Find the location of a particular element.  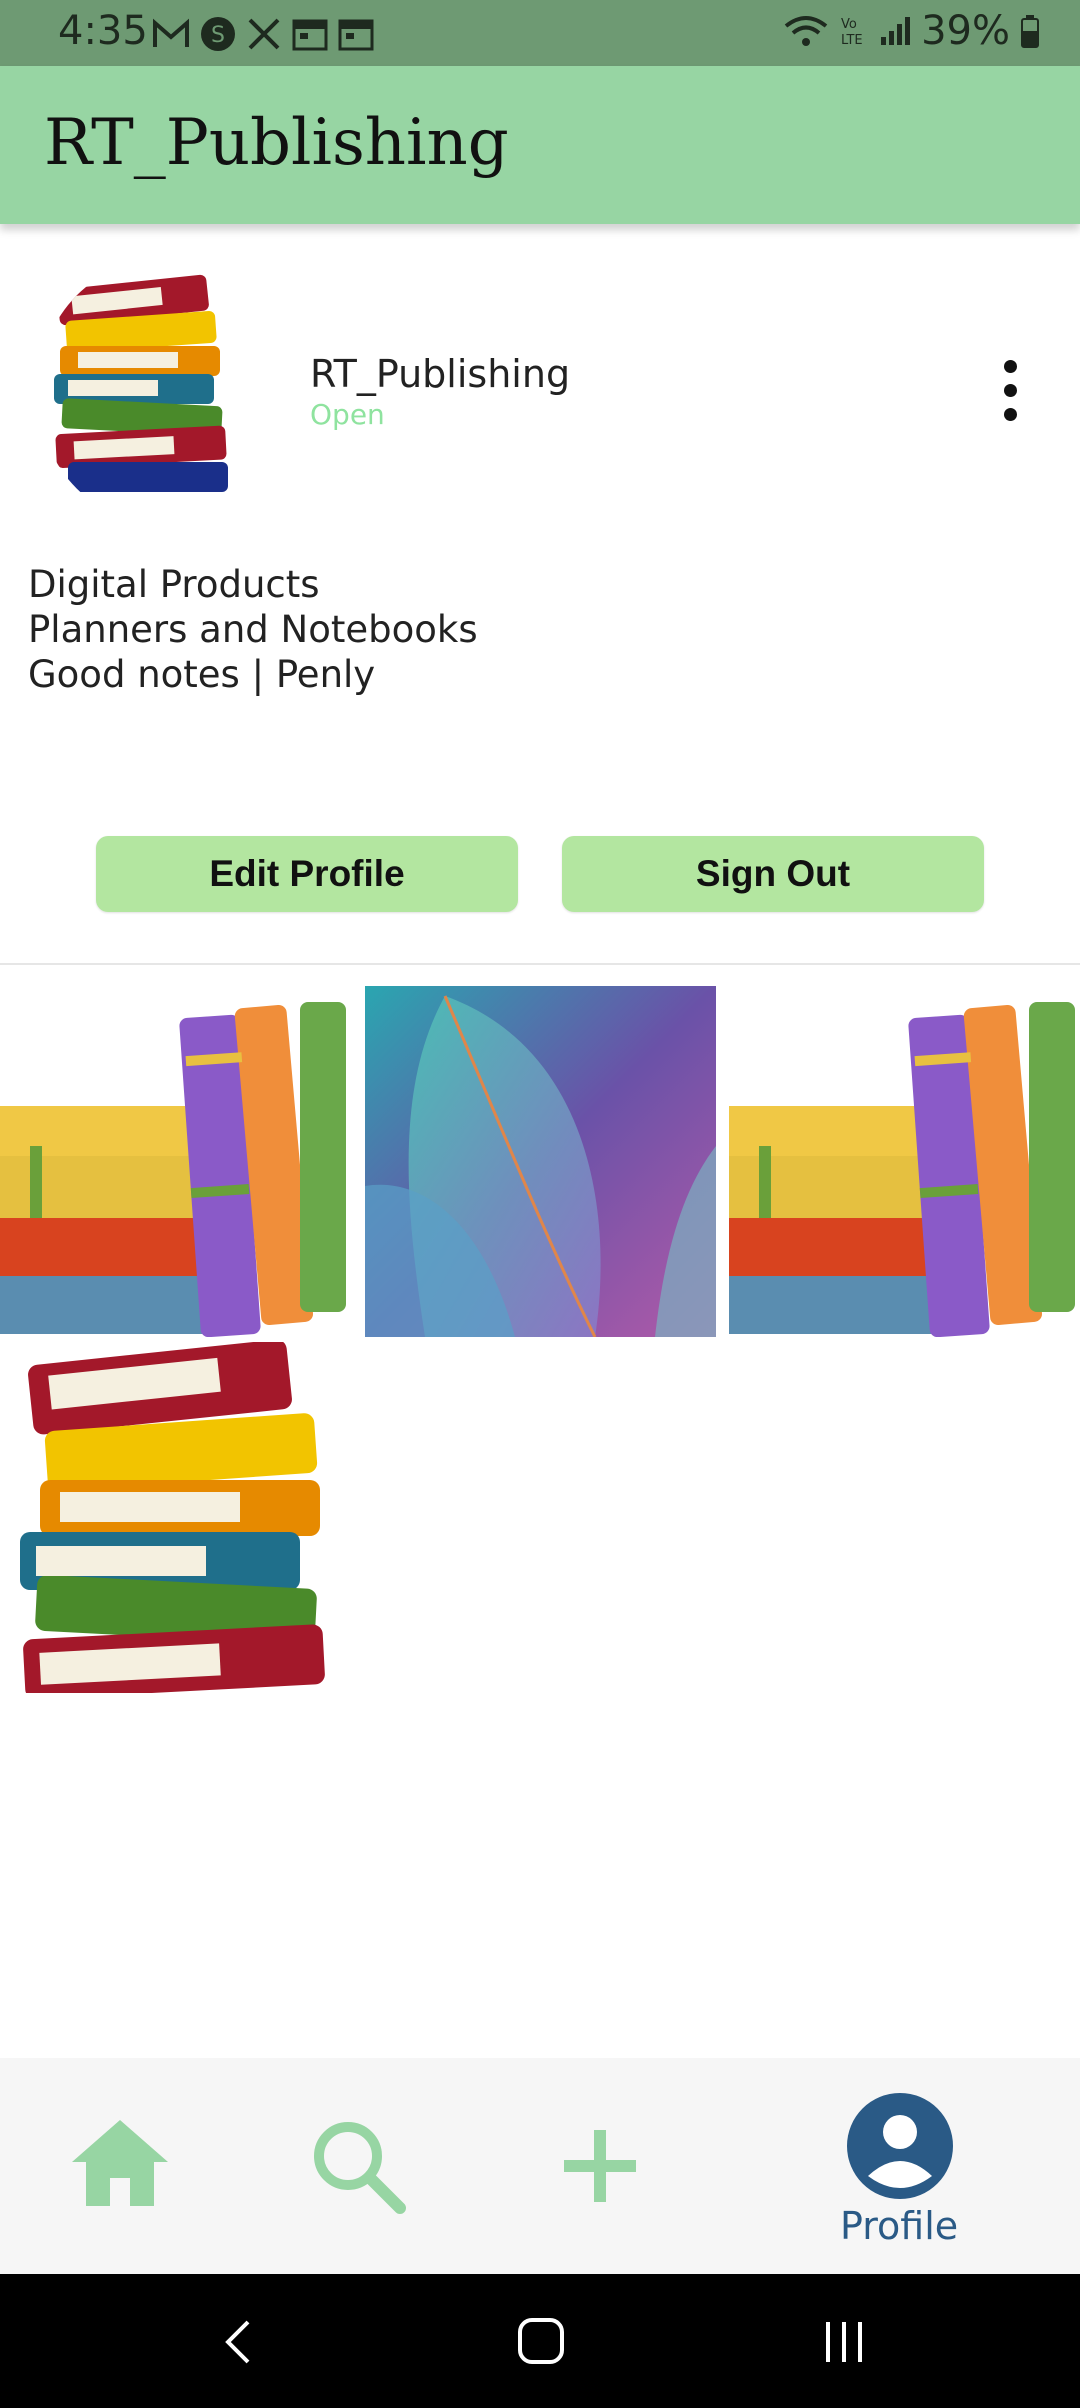

nav-label-profile: Profile is located at coordinates (899, 2226).